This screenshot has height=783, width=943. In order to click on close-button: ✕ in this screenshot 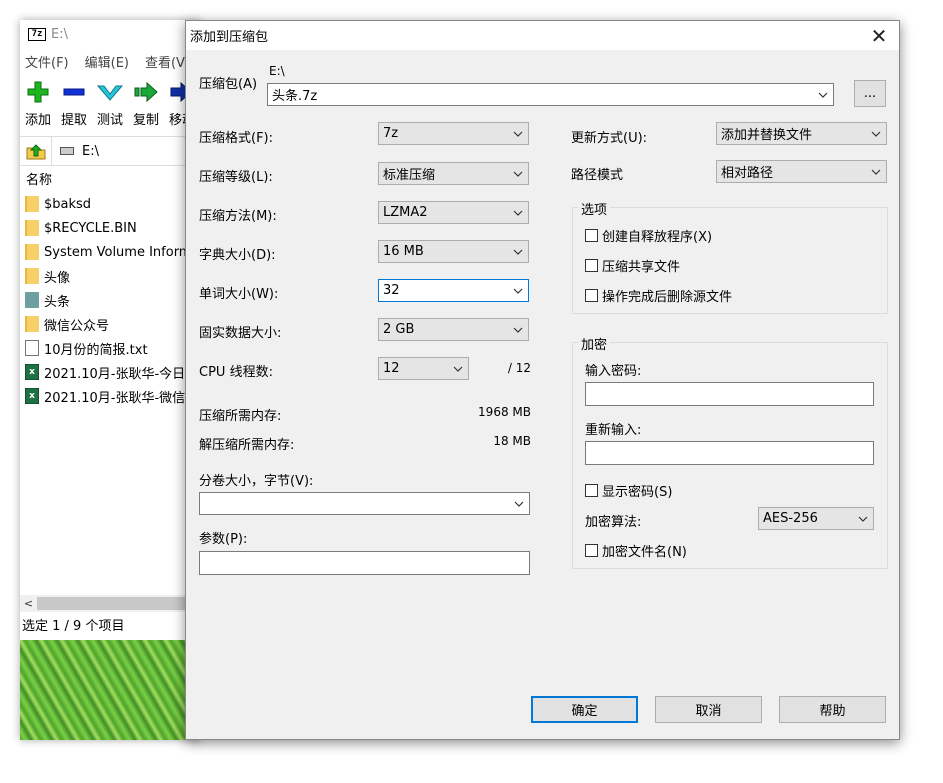, I will do `click(879, 35)`.